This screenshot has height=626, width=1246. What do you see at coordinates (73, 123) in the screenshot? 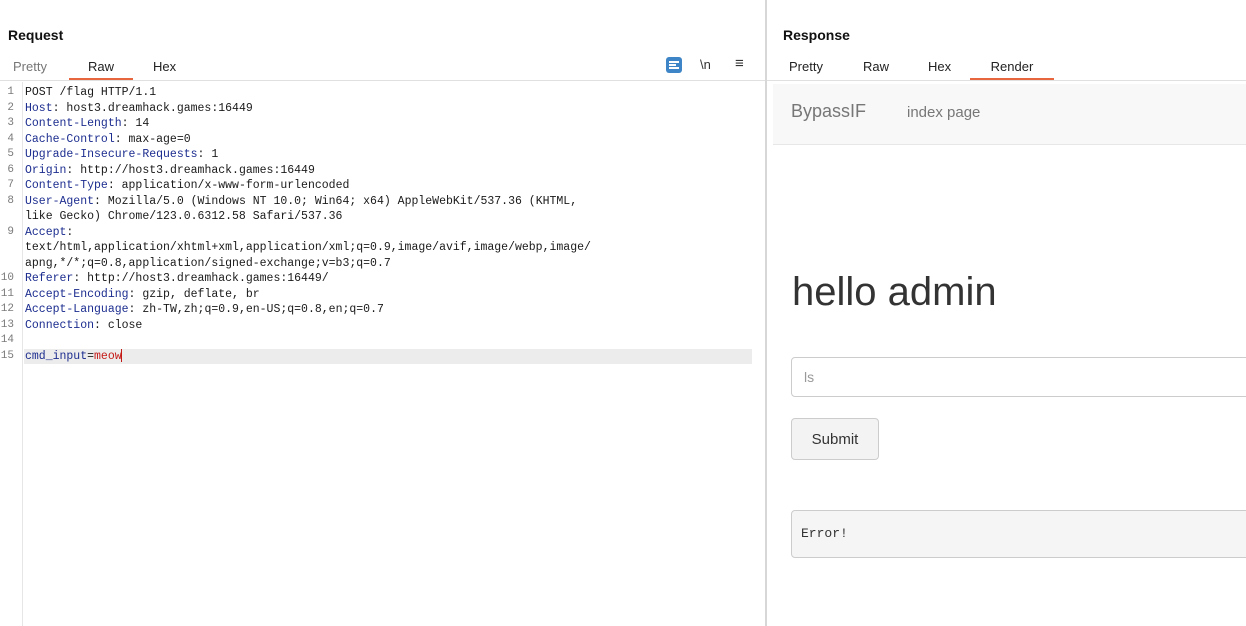
I see `header-name: Content-Length` at bounding box center [73, 123].